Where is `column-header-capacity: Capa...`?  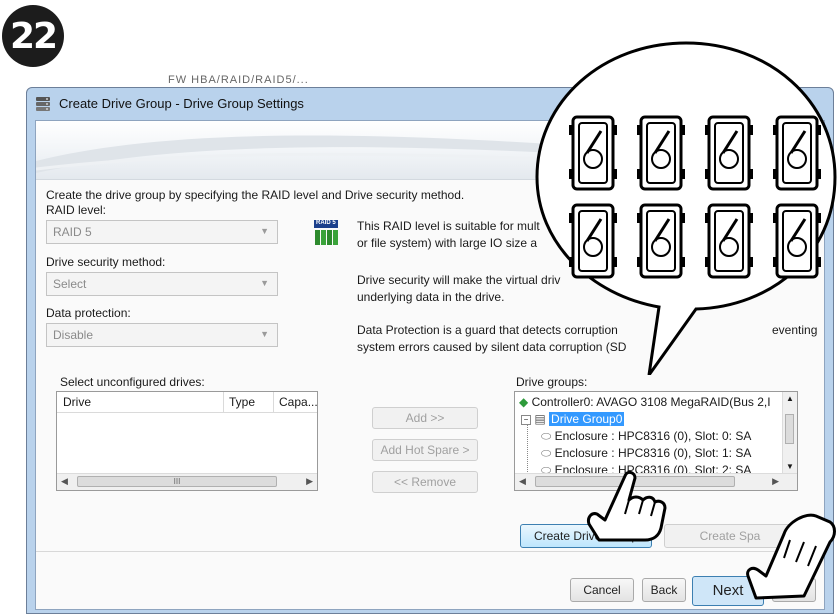 column-header-capacity: Capa... is located at coordinates (298, 402).